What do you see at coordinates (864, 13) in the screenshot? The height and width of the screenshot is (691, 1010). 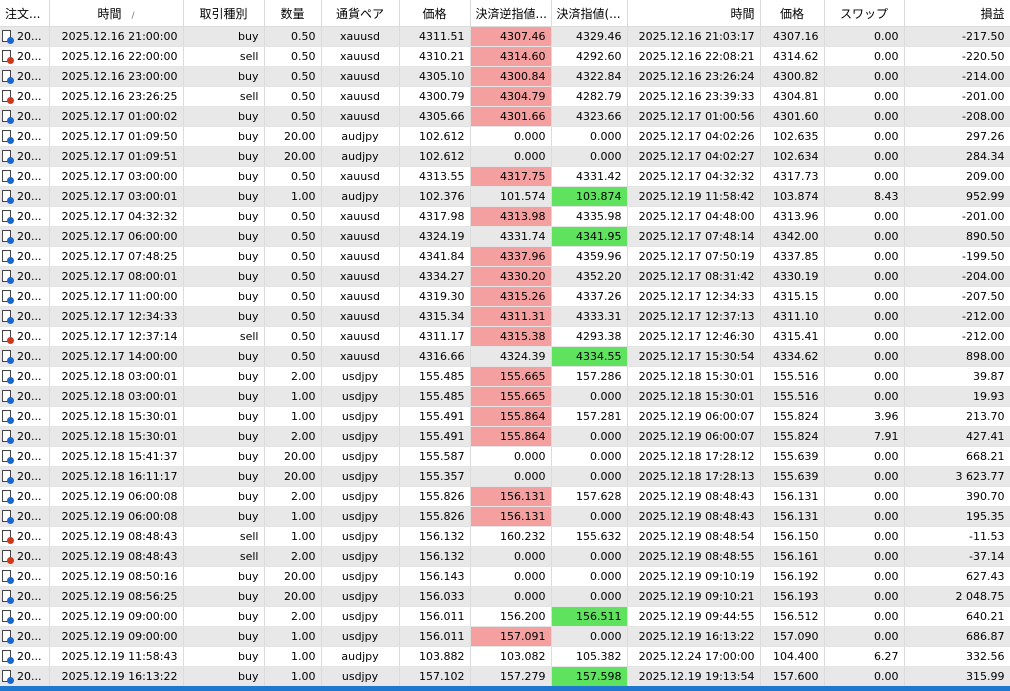 I see `col-header-swap: スワップ` at bounding box center [864, 13].